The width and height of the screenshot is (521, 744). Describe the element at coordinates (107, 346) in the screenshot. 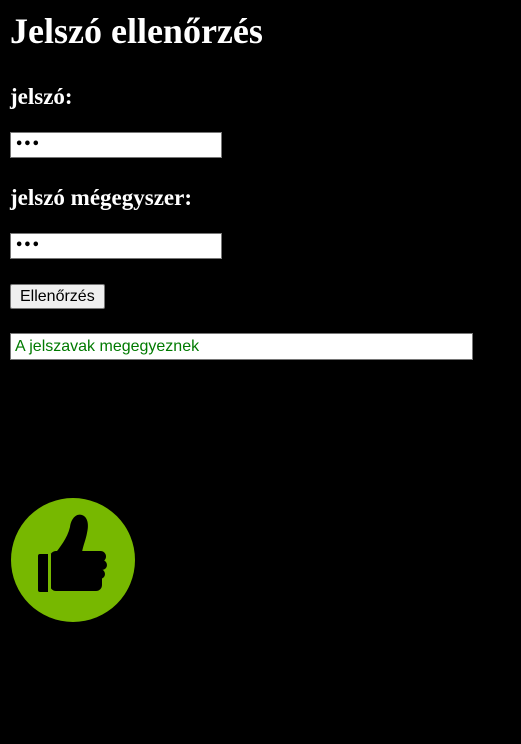

I see `result-message: A jelszavak megegyeznek` at that location.